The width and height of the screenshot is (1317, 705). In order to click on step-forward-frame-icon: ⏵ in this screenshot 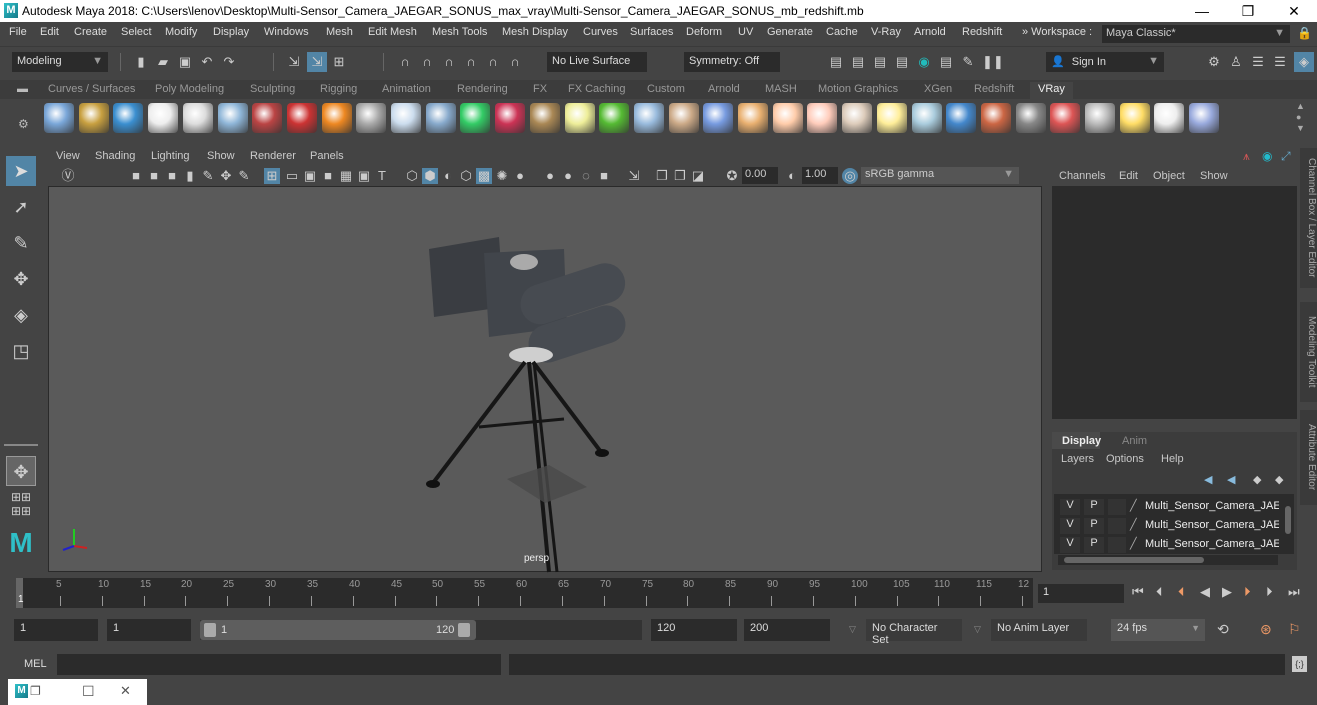, I will do `click(1269, 592)`.